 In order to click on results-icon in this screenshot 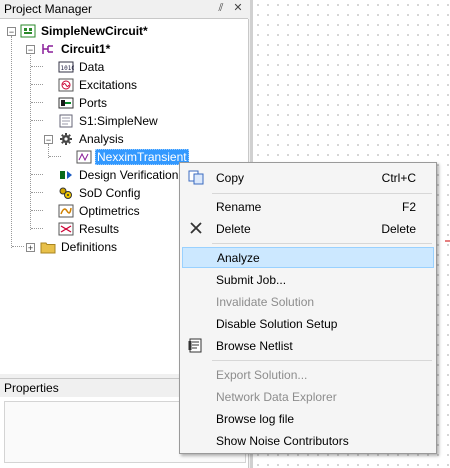, I will do `click(66, 229)`.